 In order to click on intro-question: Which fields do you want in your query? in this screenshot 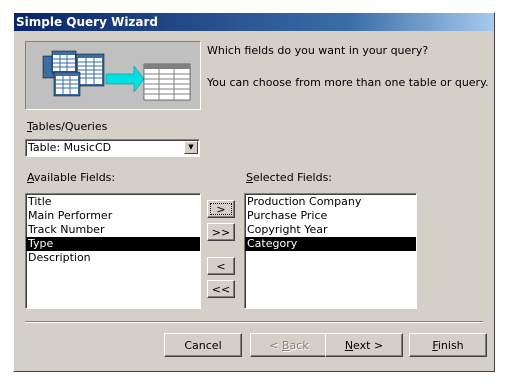, I will do `click(318, 50)`.